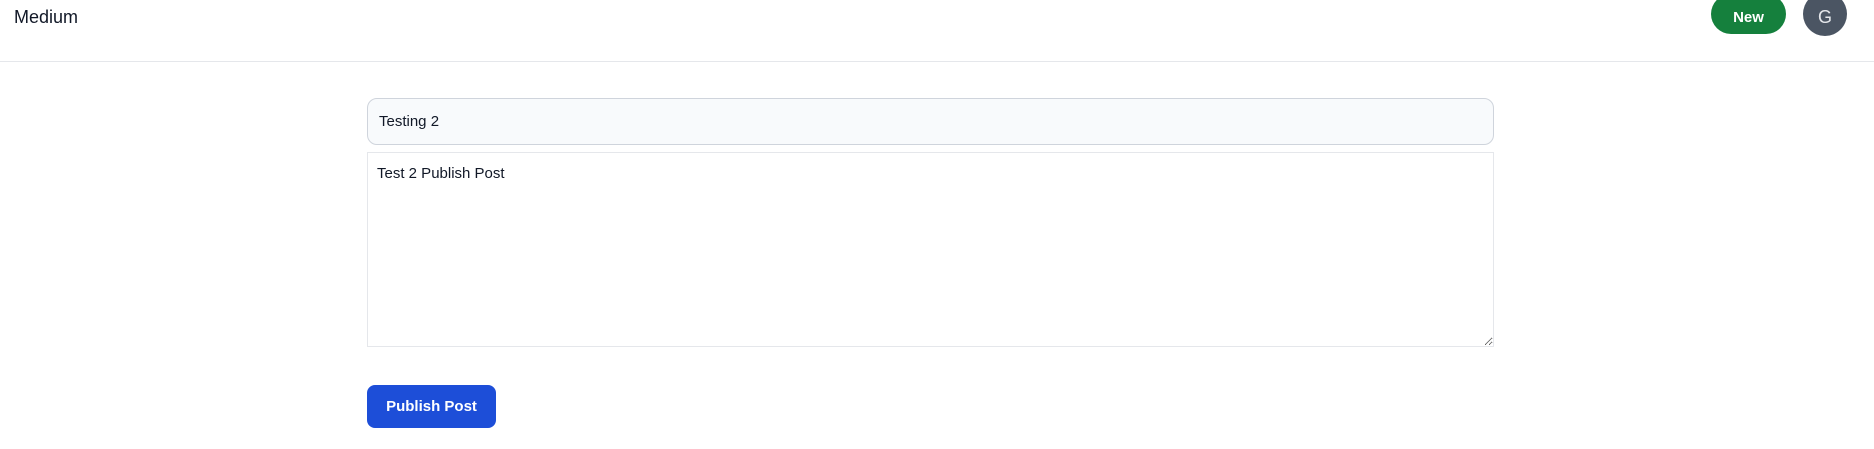 The width and height of the screenshot is (1874, 449). Describe the element at coordinates (431, 406) in the screenshot. I see `publish-post-button: Publish Post` at that location.